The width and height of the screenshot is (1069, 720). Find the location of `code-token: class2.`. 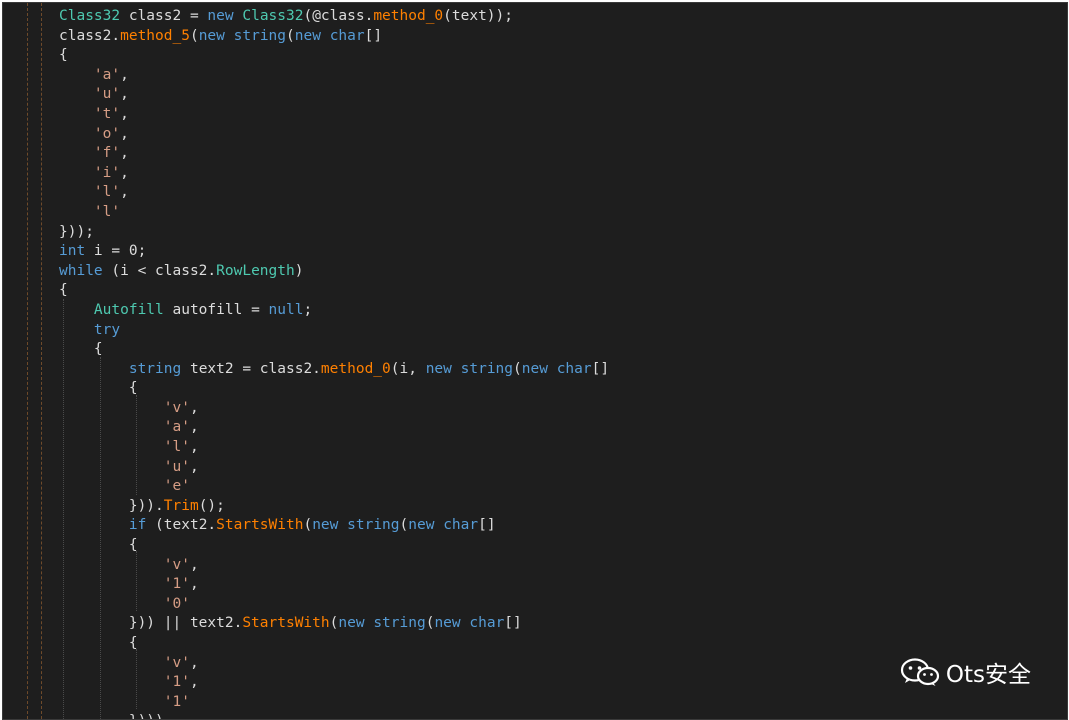

code-token: class2. is located at coordinates (90, 35).